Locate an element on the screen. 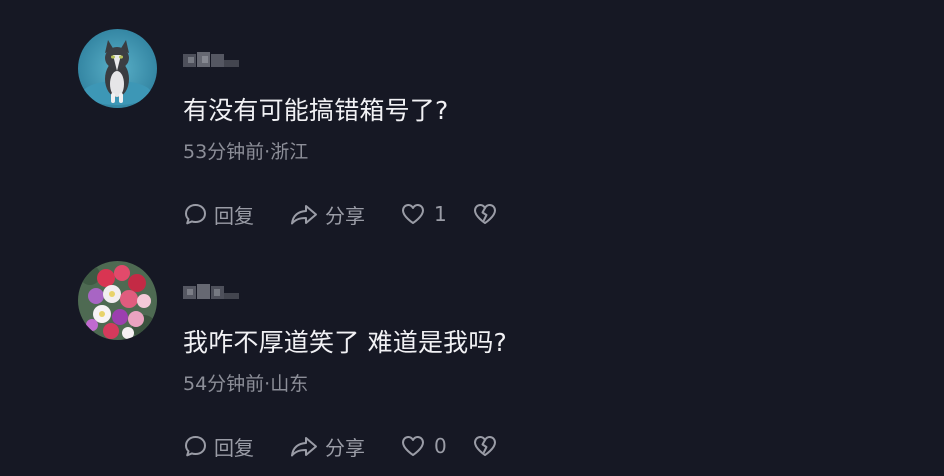  like-count: 0 is located at coordinates (440, 446).